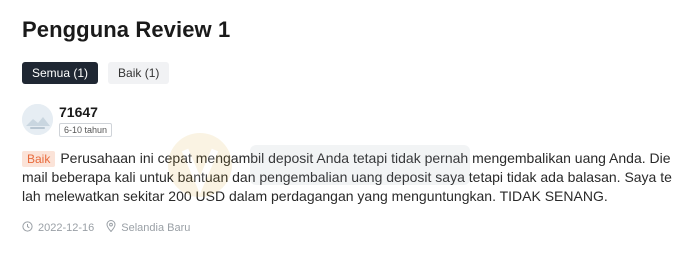 The width and height of the screenshot is (686, 255). What do you see at coordinates (85, 112) in the screenshot?
I see `username: 71647` at bounding box center [85, 112].